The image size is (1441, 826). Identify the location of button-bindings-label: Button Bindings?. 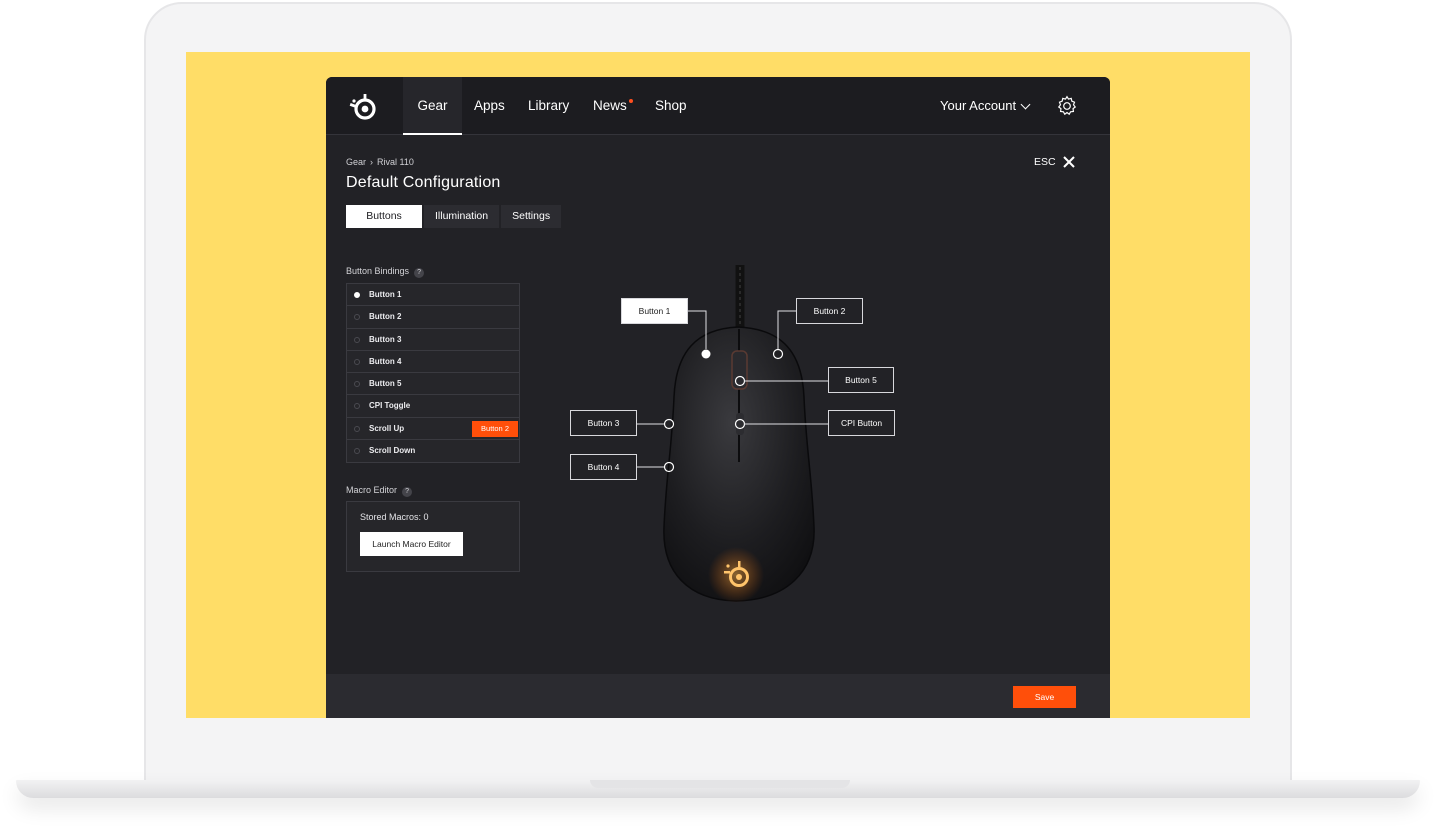
(385, 272).